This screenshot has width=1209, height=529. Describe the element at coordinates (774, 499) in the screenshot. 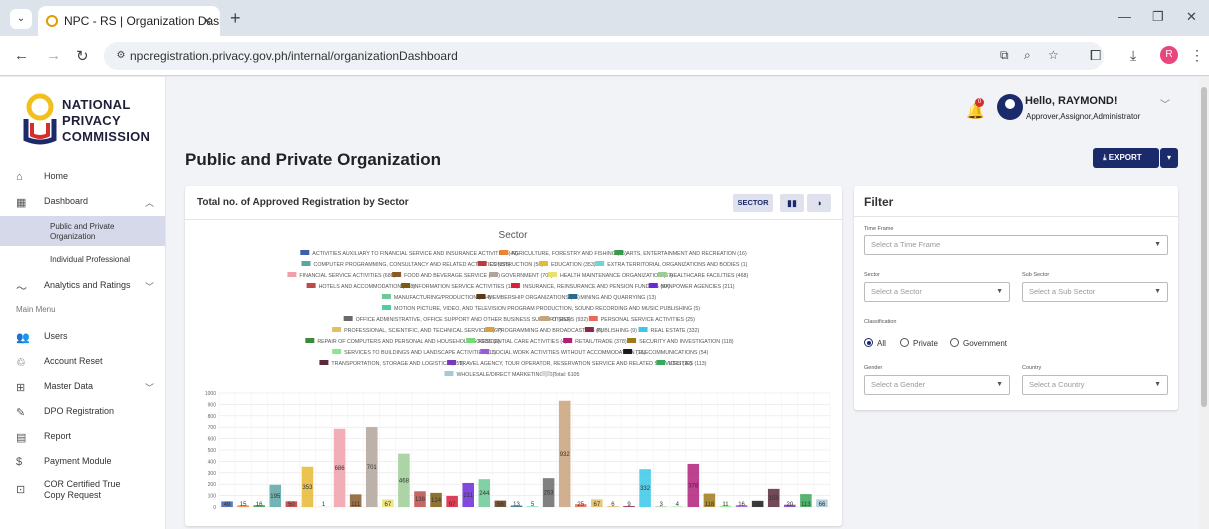

I see `data-label: 159` at that location.